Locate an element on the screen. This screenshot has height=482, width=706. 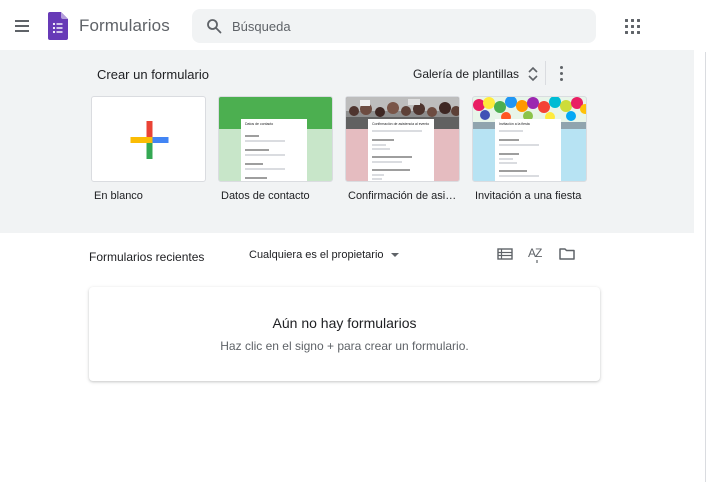
template-blank-label: En blanco is located at coordinates (118, 196).